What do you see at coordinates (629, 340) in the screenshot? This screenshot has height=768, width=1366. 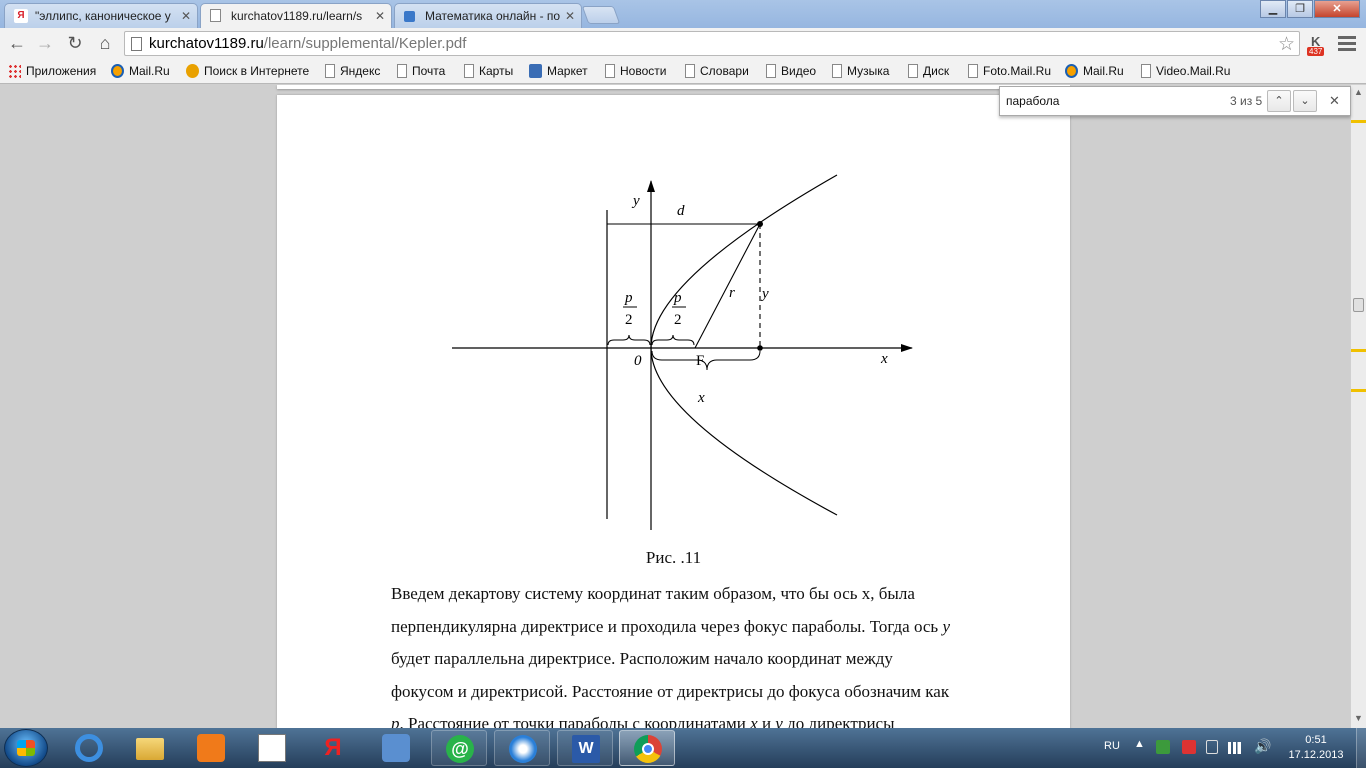 I see `brace-p-half-left` at bounding box center [629, 340].